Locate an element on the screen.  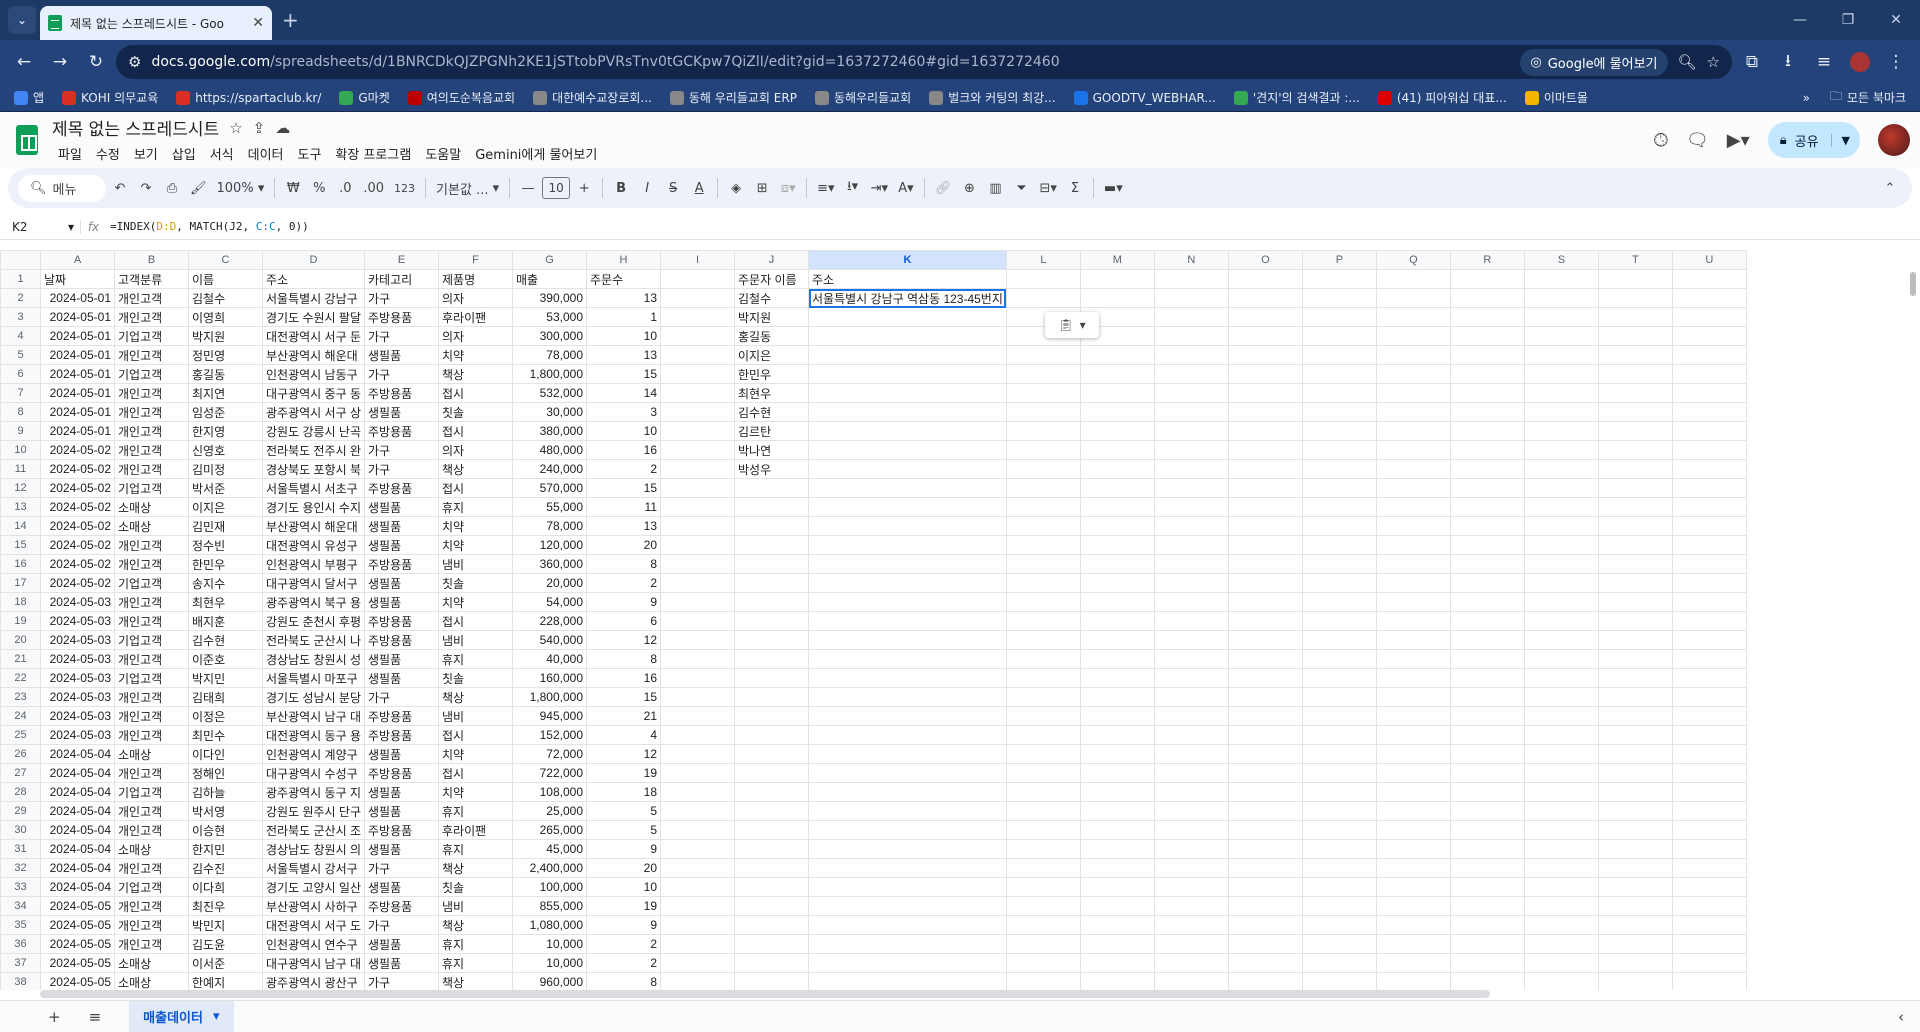
cell: 12 is located at coordinates (623, 754).